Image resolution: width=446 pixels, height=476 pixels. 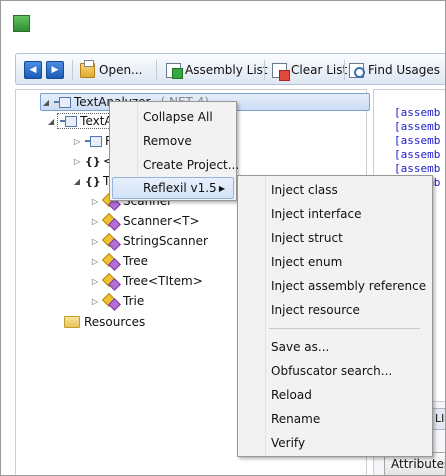 What do you see at coordinates (344, 328) in the screenshot?
I see `menu-separator` at bounding box center [344, 328].